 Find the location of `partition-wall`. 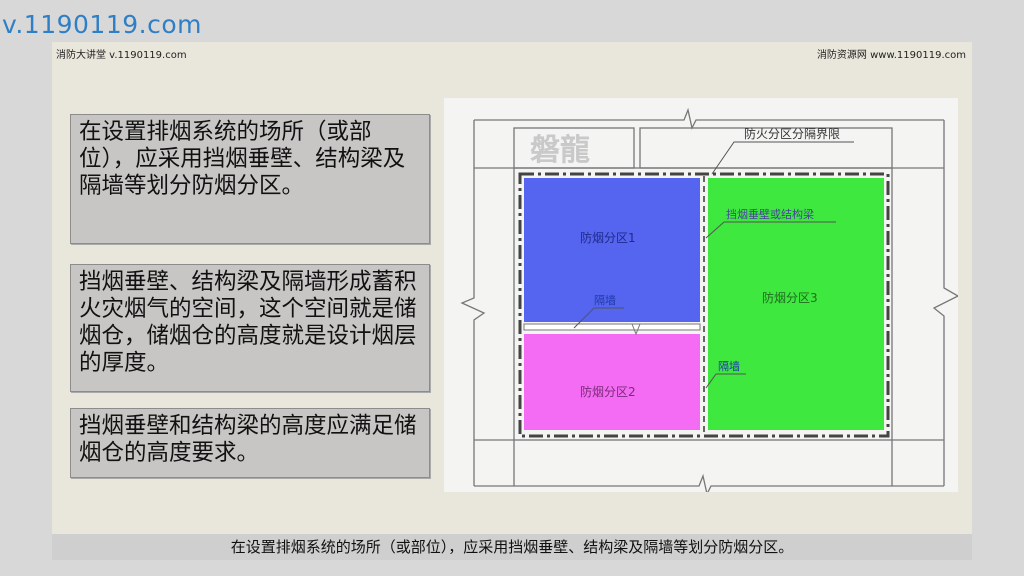

partition-wall is located at coordinates (612, 327).